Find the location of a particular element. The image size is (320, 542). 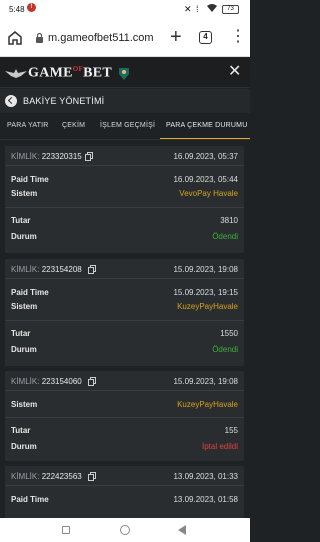

card-header: KİMLİK: 222423563 13.09.2023, 01:33 is located at coordinates (124, 476).